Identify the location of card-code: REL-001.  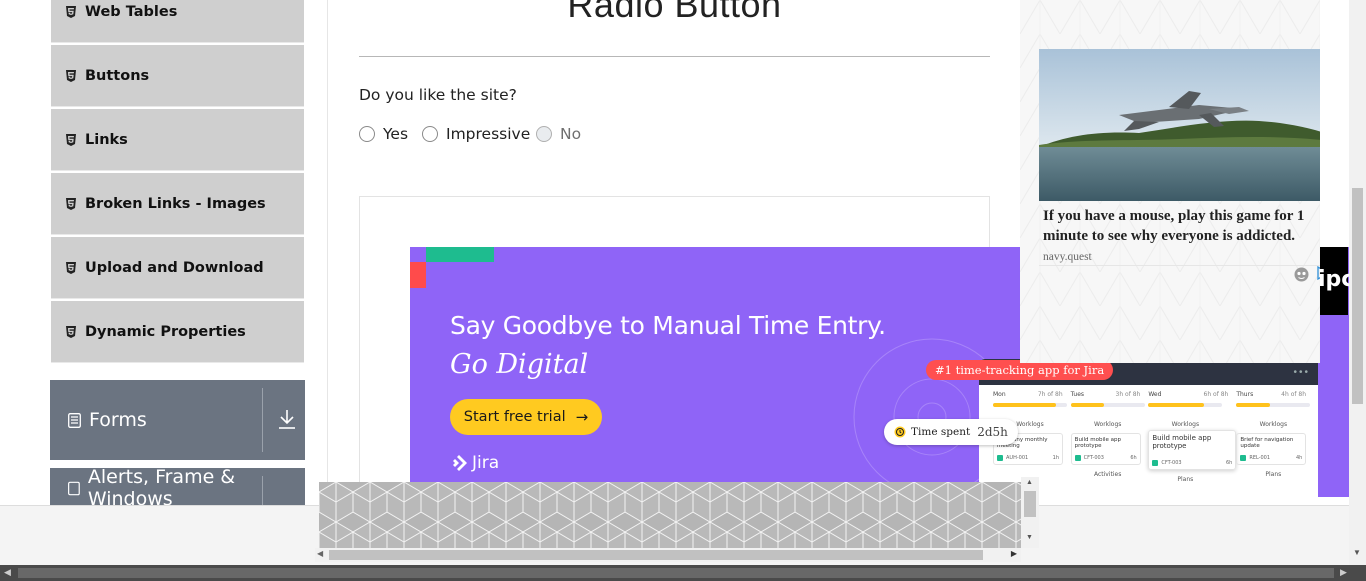
(1255, 458).